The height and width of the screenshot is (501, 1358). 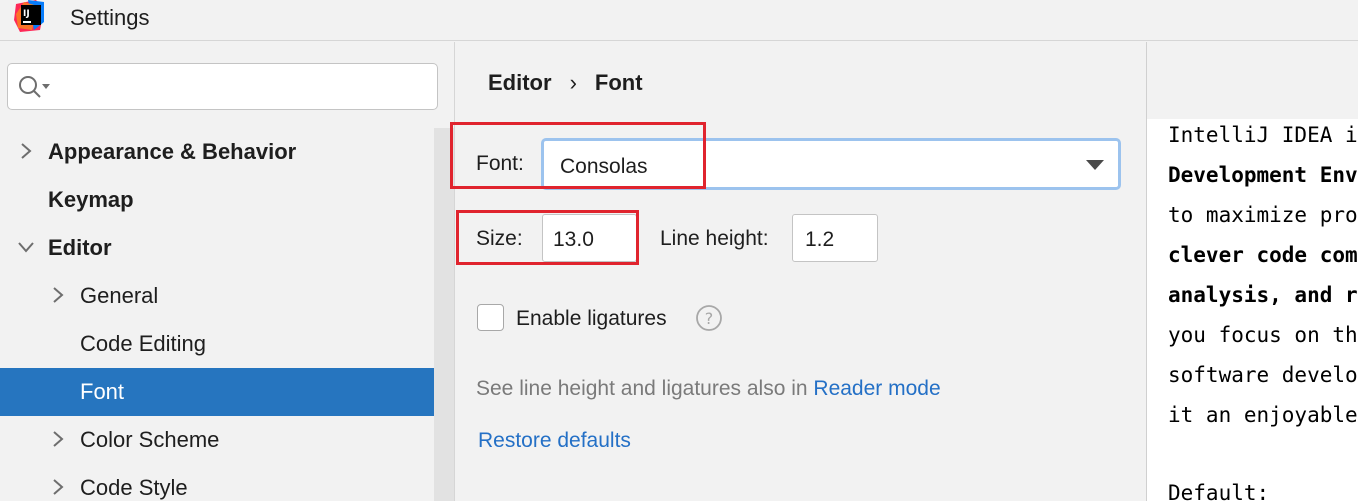 What do you see at coordinates (245, 87) in the screenshot?
I see `search-input` at bounding box center [245, 87].